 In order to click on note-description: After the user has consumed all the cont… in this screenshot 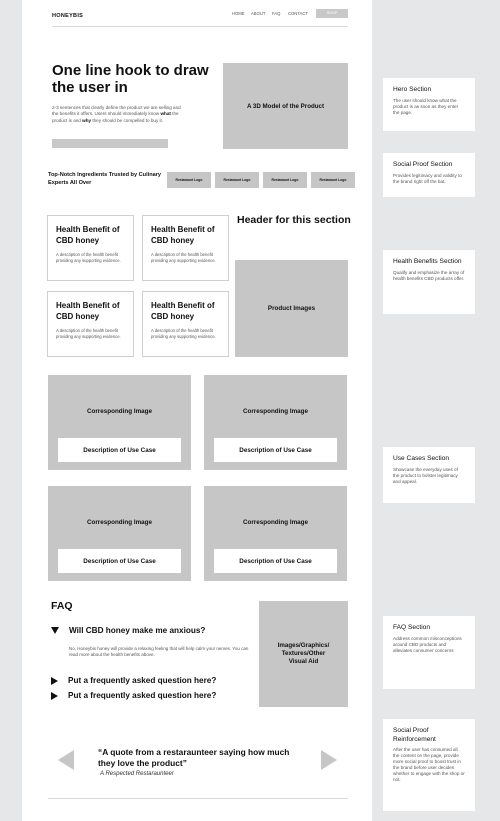, I will do `click(429, 764)`.